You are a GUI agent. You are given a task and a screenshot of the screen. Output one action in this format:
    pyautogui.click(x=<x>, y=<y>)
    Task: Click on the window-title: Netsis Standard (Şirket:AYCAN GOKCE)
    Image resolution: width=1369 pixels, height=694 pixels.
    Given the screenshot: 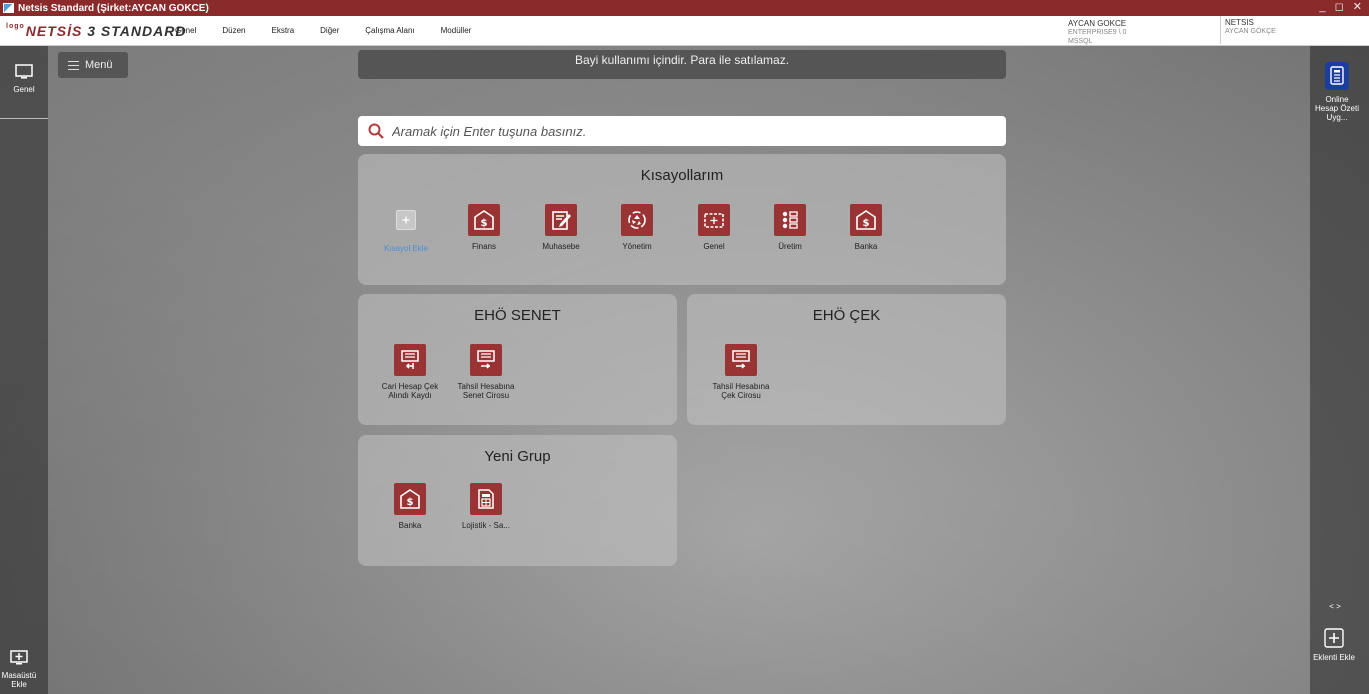 What is the action you would take?
    pyautogui.click(x=113, y=8)
    